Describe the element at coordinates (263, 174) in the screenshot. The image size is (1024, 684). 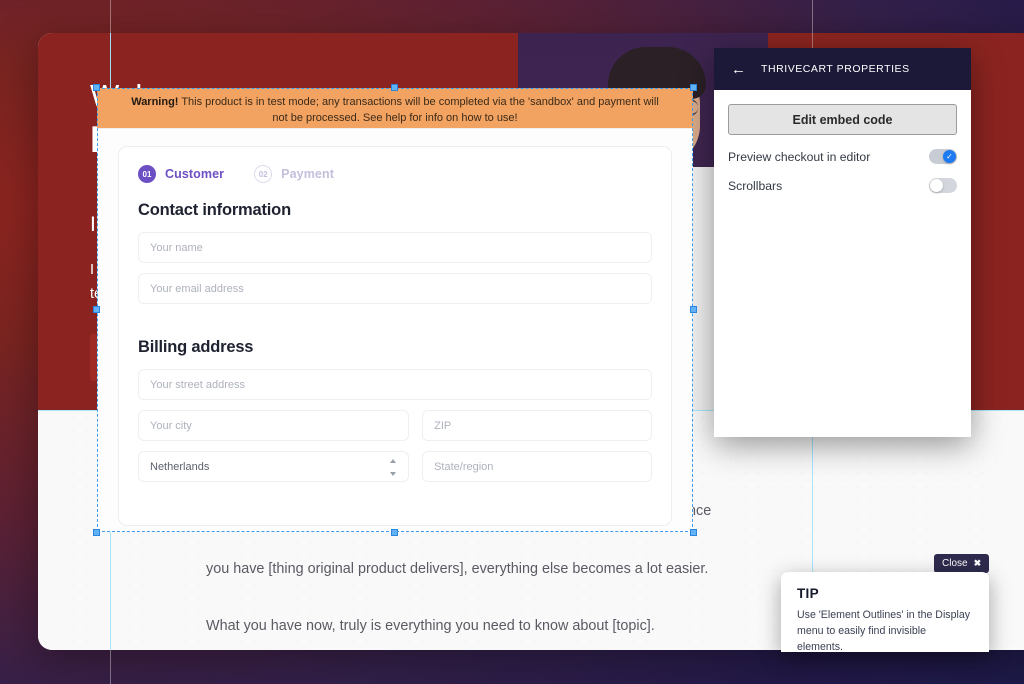
I see `step-payment-number: 02` at that location.